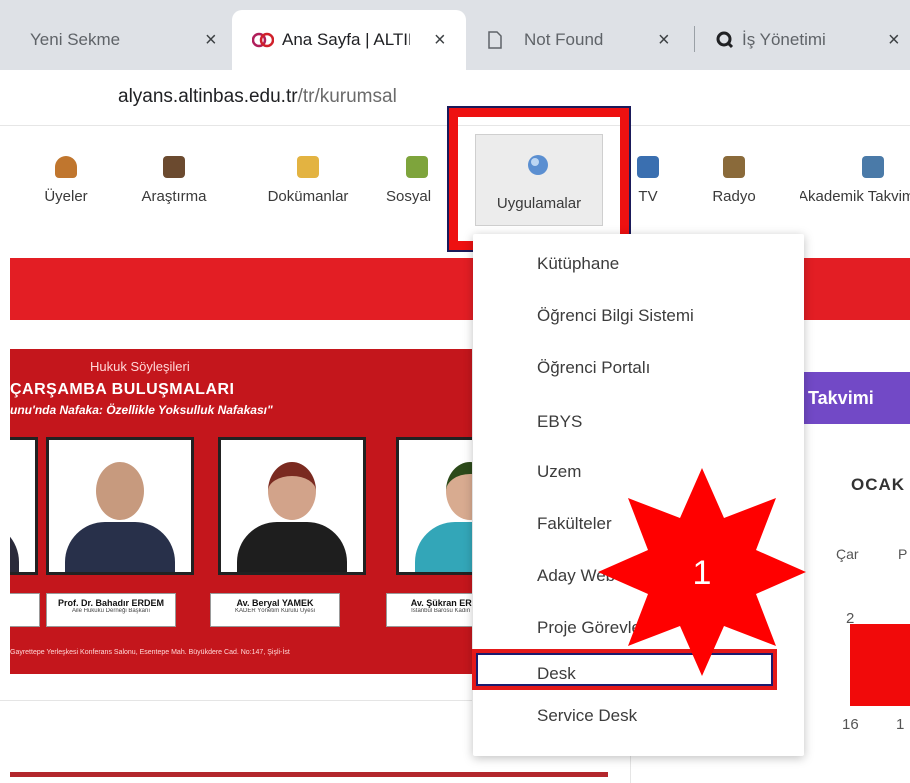 The image size is (910, 783). What do you see at coordinates (140, 366) in the screenshot?
I see `banner-subtitle: Hukuk Söyleşileri` at bounding box center [140, 366].